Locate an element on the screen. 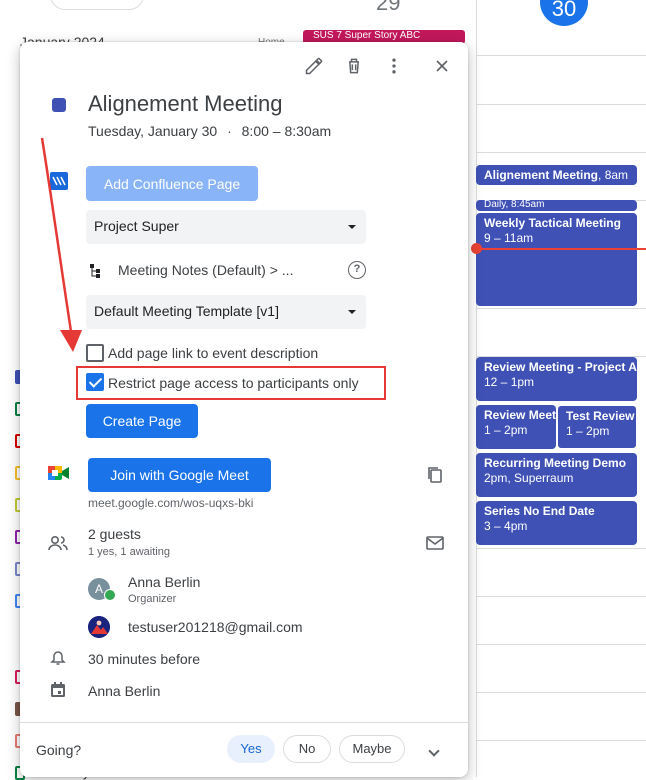  help-icon: ? is located at coordinates (357, 270).